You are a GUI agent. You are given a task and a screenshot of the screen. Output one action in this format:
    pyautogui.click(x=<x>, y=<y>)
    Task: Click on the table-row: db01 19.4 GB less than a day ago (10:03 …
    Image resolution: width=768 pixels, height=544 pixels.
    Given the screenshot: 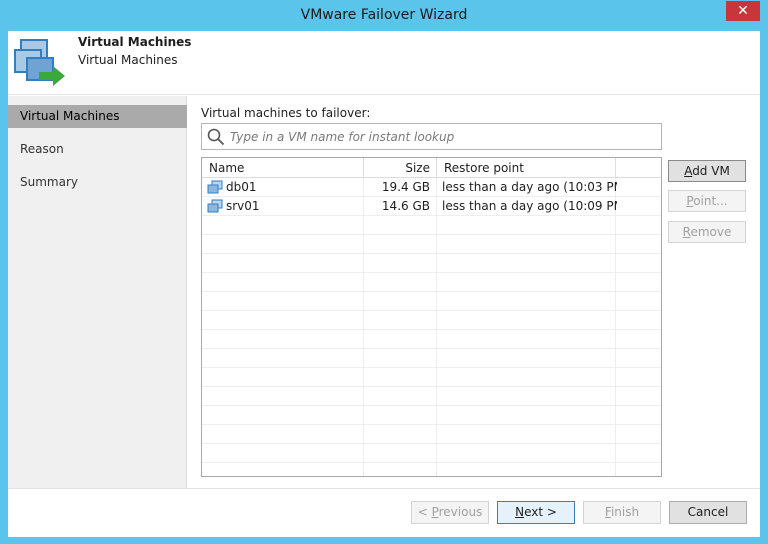 What is the action you would take?
    pyautogui.click(x=431, y=187)
    